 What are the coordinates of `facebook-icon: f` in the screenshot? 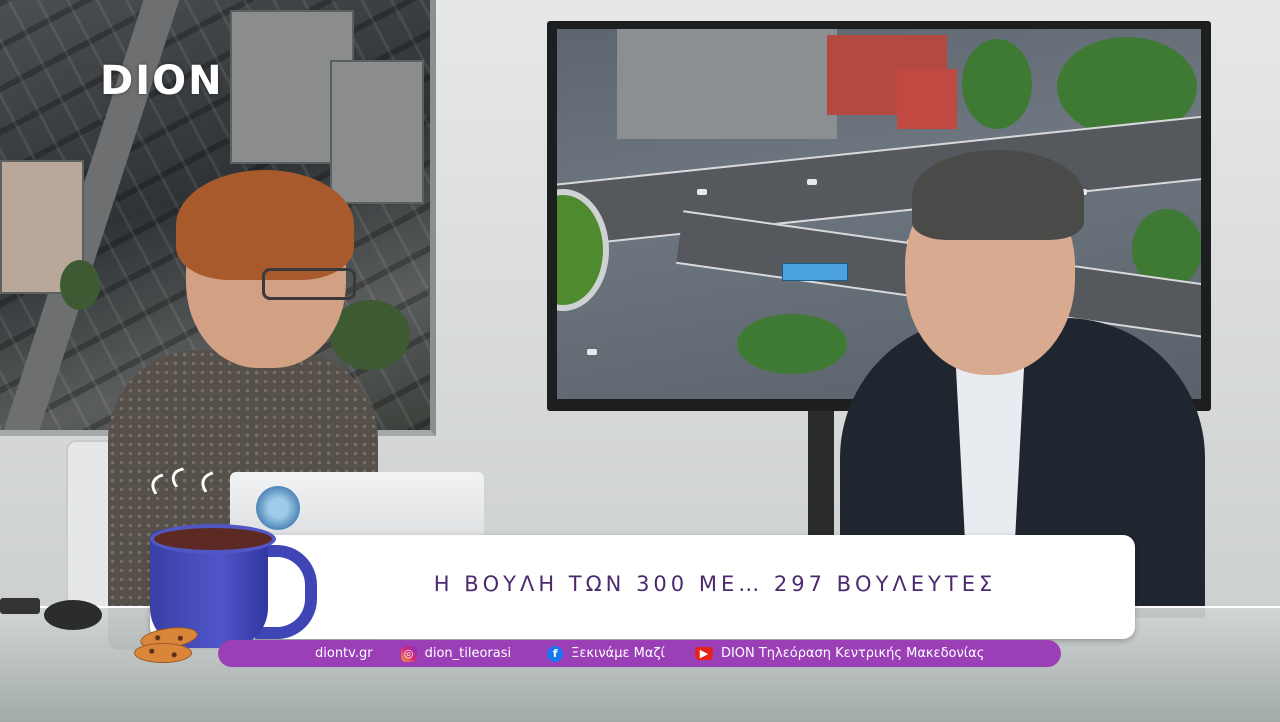 It's located at (555, 653).